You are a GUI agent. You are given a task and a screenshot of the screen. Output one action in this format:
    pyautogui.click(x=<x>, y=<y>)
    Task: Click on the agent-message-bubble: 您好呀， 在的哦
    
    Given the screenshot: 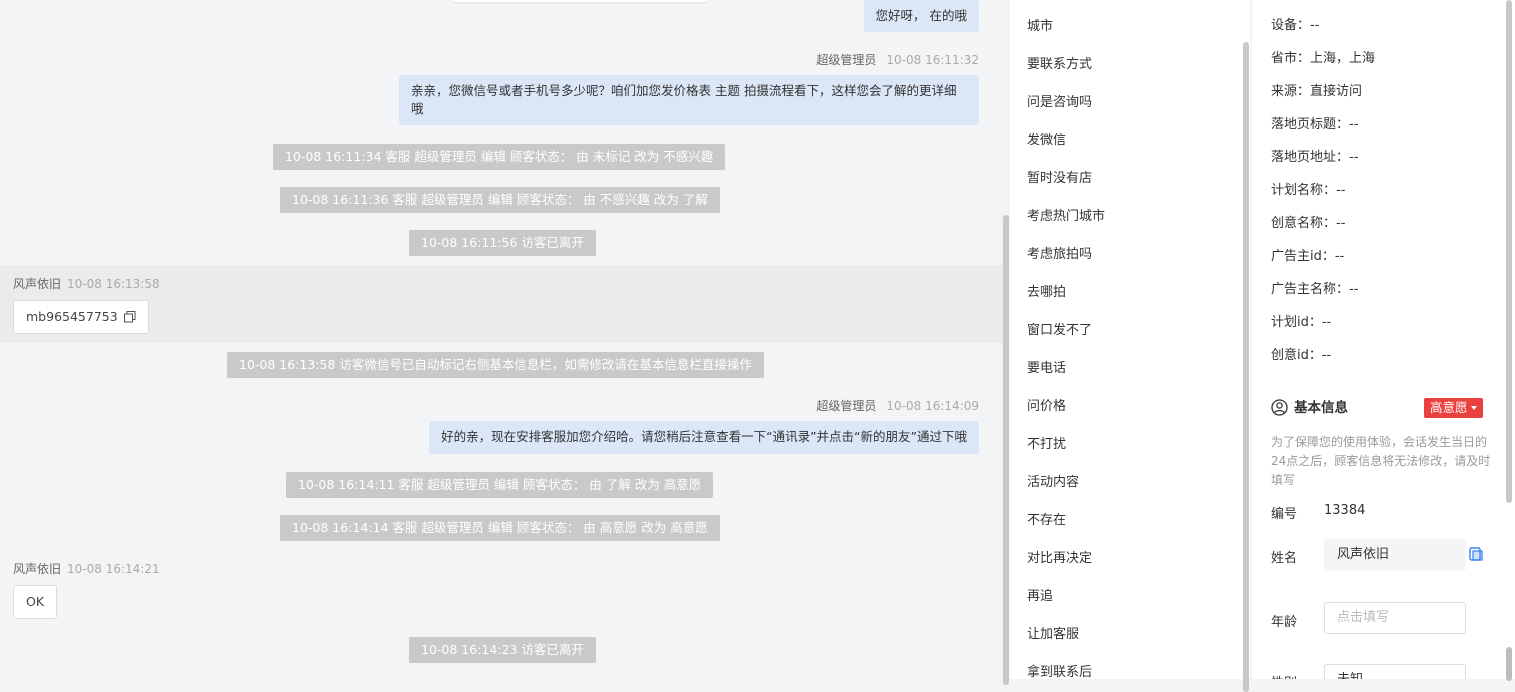 What is the action you would take?
    pyautogui.click(x=921, y=16)
    